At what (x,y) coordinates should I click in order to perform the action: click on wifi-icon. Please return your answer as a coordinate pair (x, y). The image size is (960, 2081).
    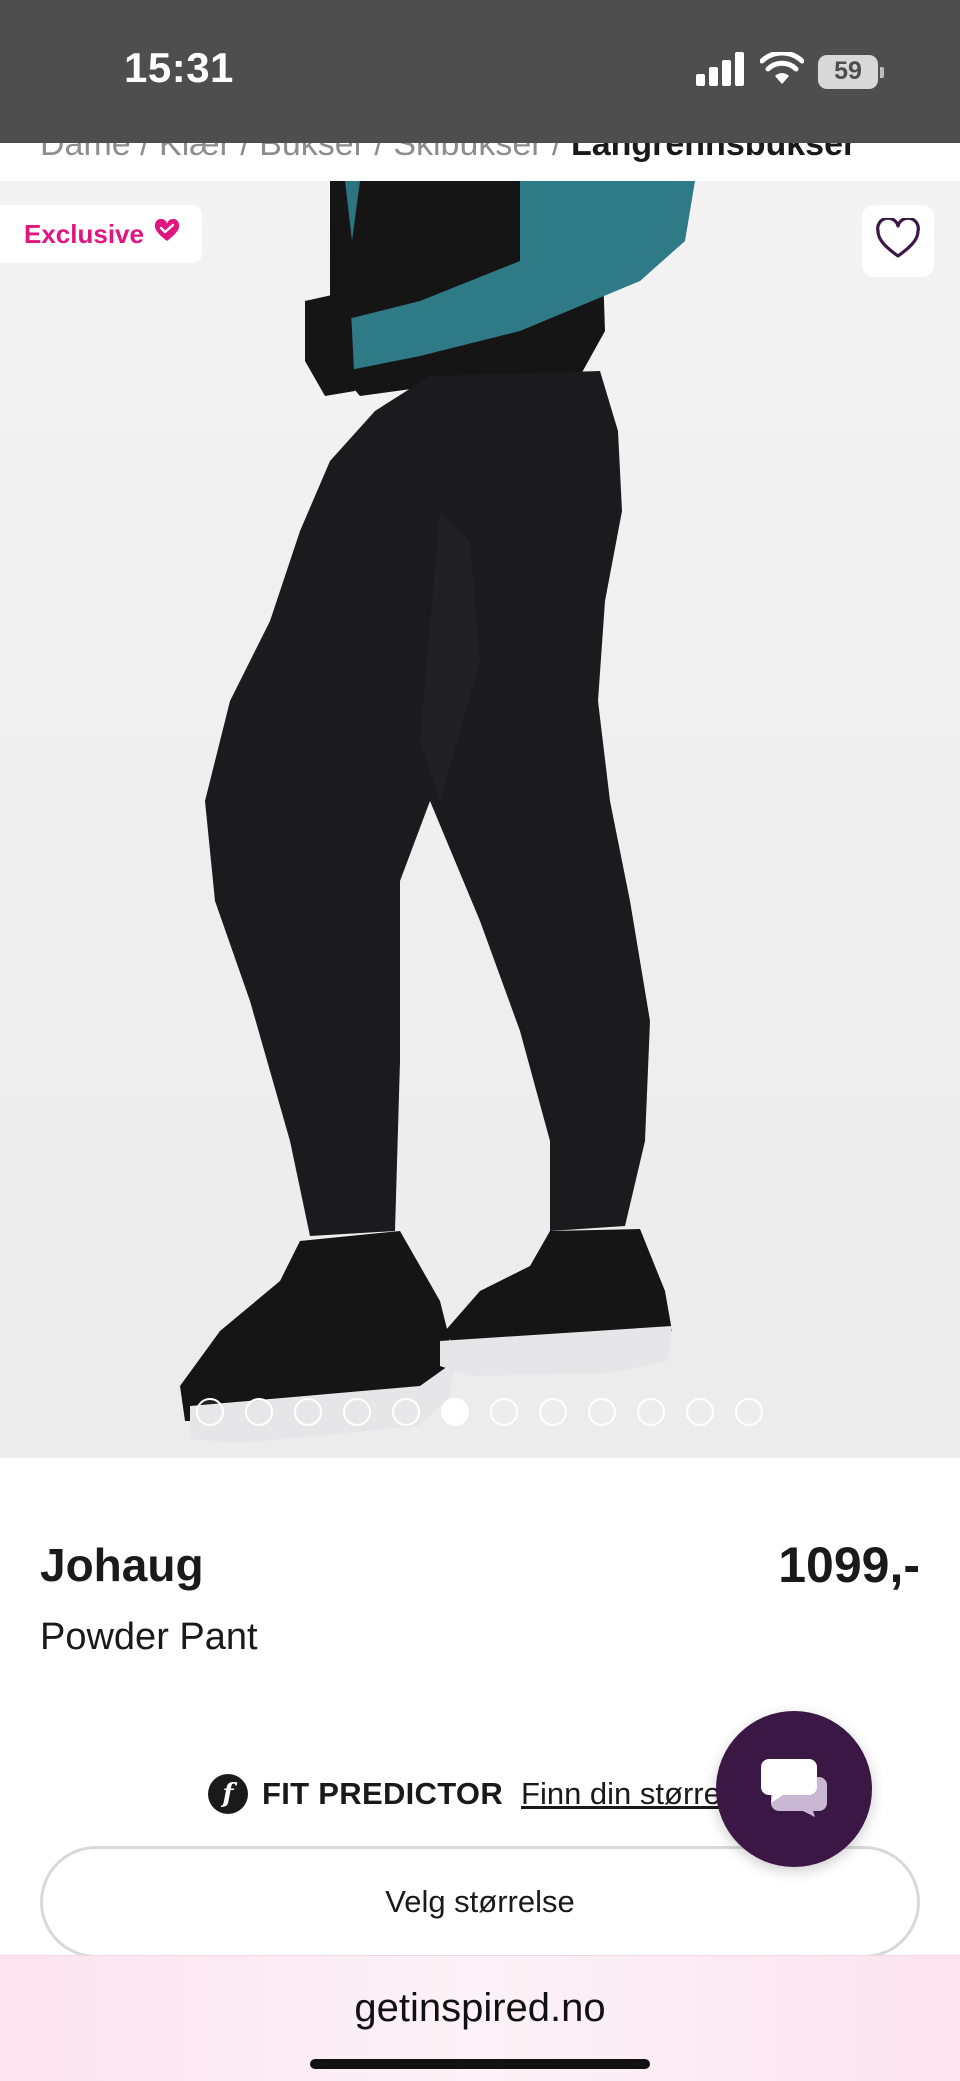
    Looking at the image, I should click on (782, 70).